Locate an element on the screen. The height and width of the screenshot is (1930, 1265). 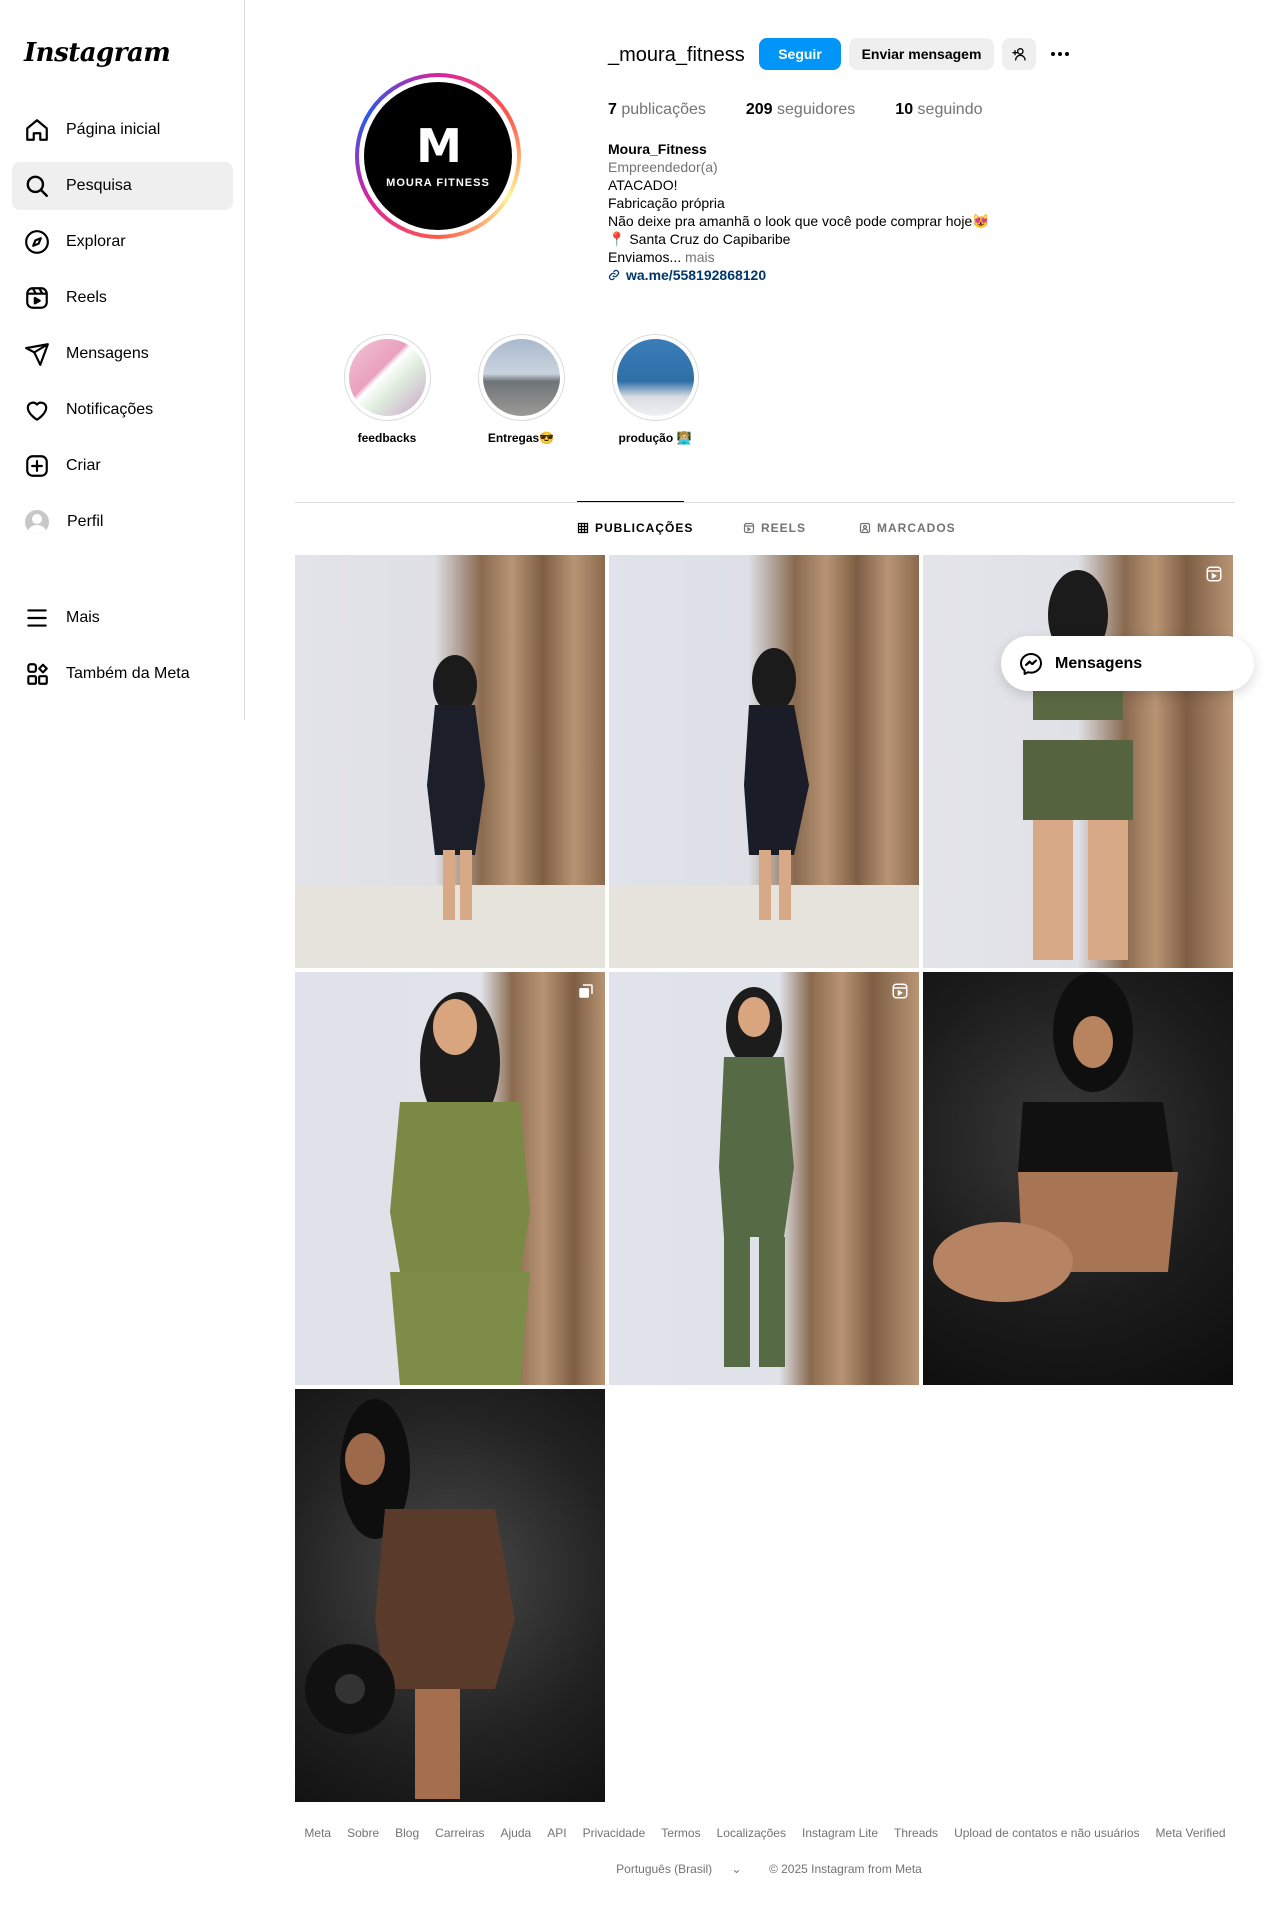
tagged-icon is located at coordinates (865, 528).